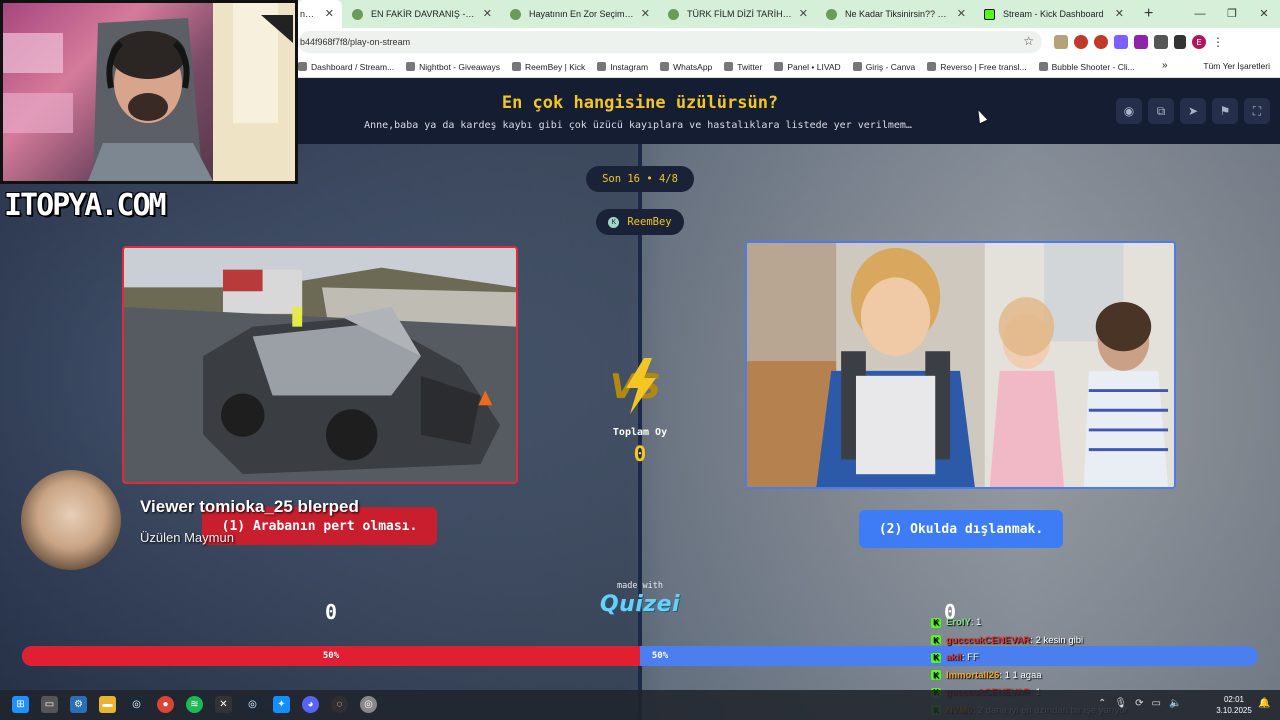 This screenshot has height=720, width=1280. I want to click on sponsor-logo: ITOPYA.COM, so click(85, 205).